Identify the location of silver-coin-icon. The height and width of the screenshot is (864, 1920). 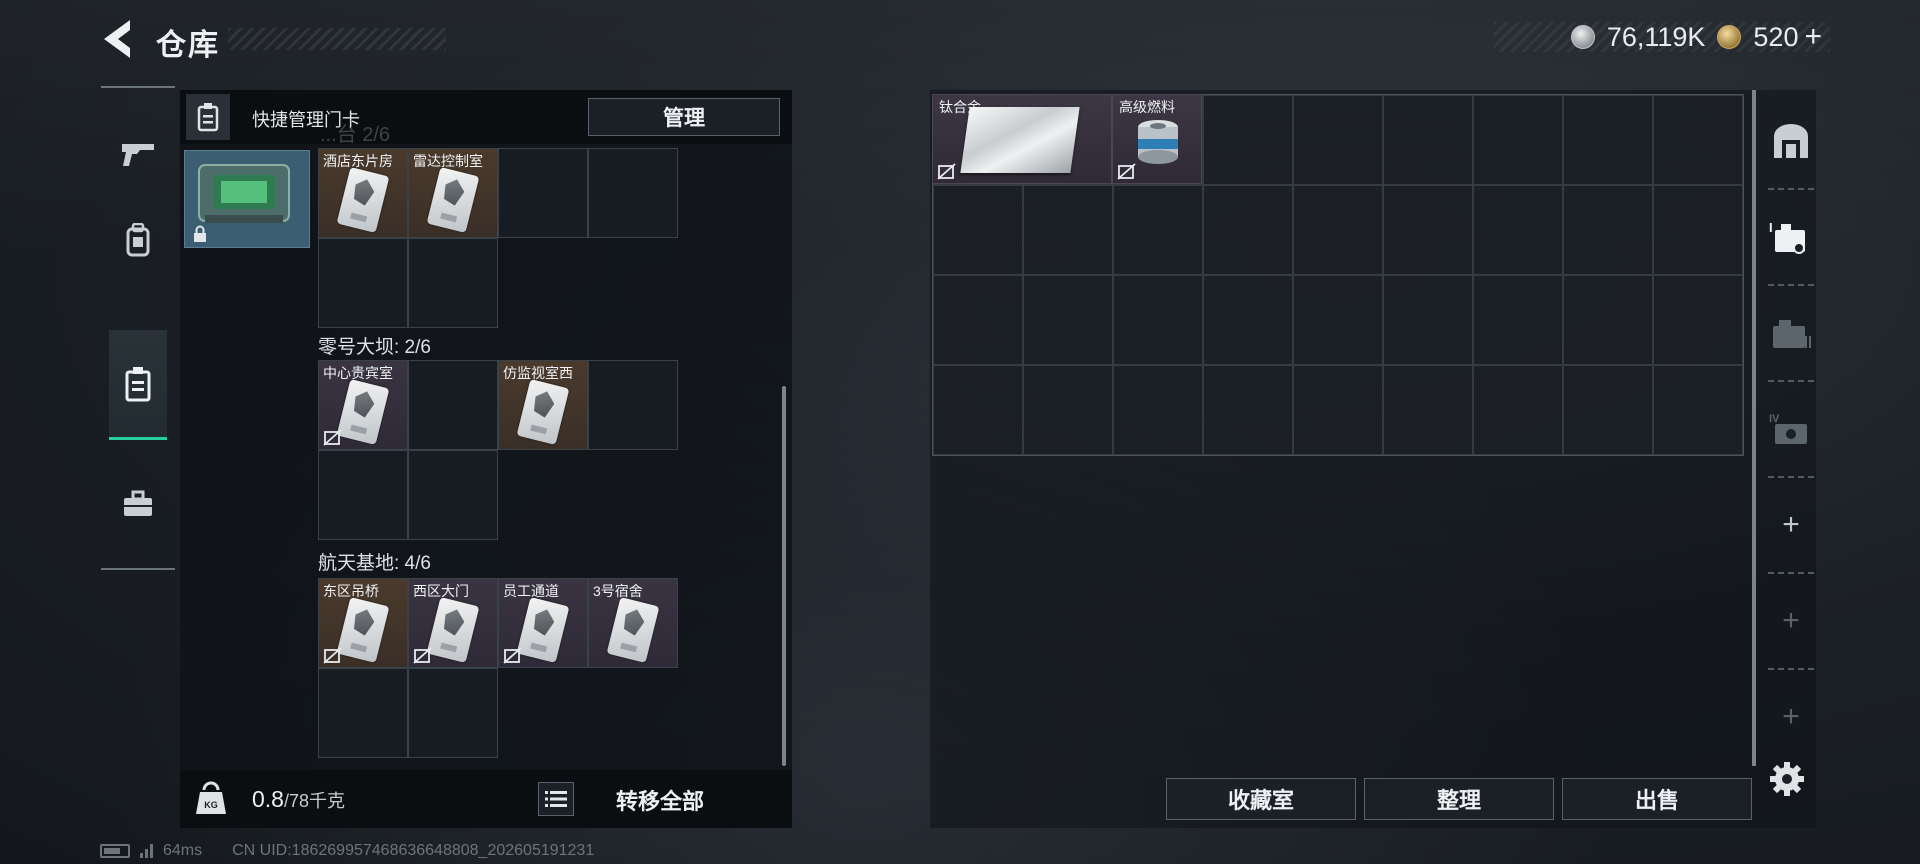
(1582, 37).